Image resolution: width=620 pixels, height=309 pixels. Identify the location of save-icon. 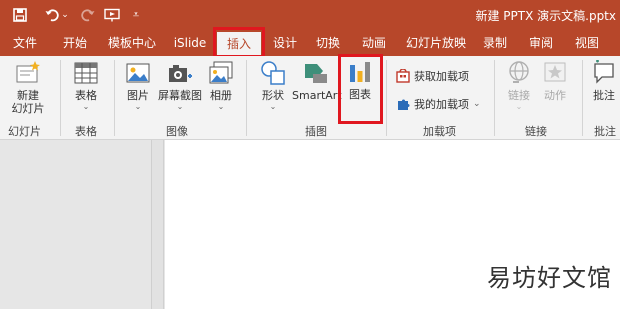
(20, 15).